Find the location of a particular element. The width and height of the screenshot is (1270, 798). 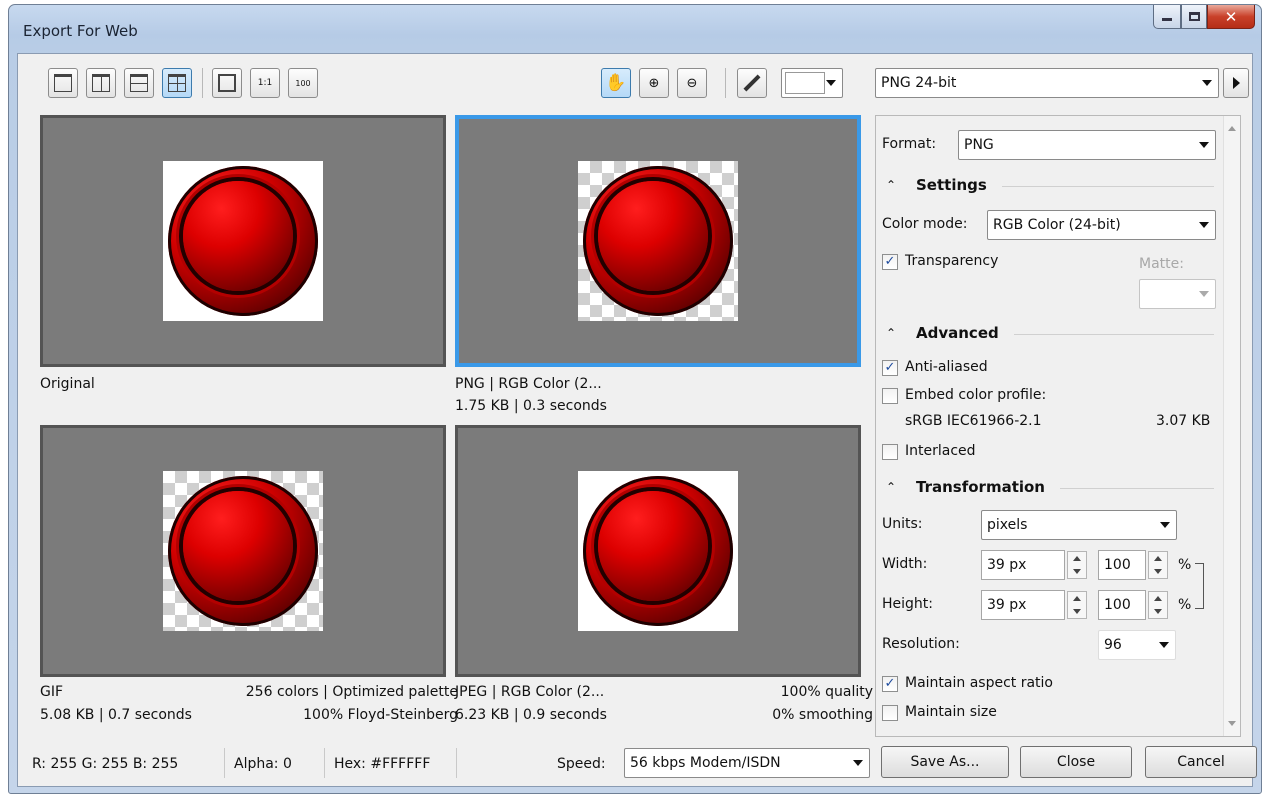

cancel-button: Cancel is located at coordinates (1201, 762).